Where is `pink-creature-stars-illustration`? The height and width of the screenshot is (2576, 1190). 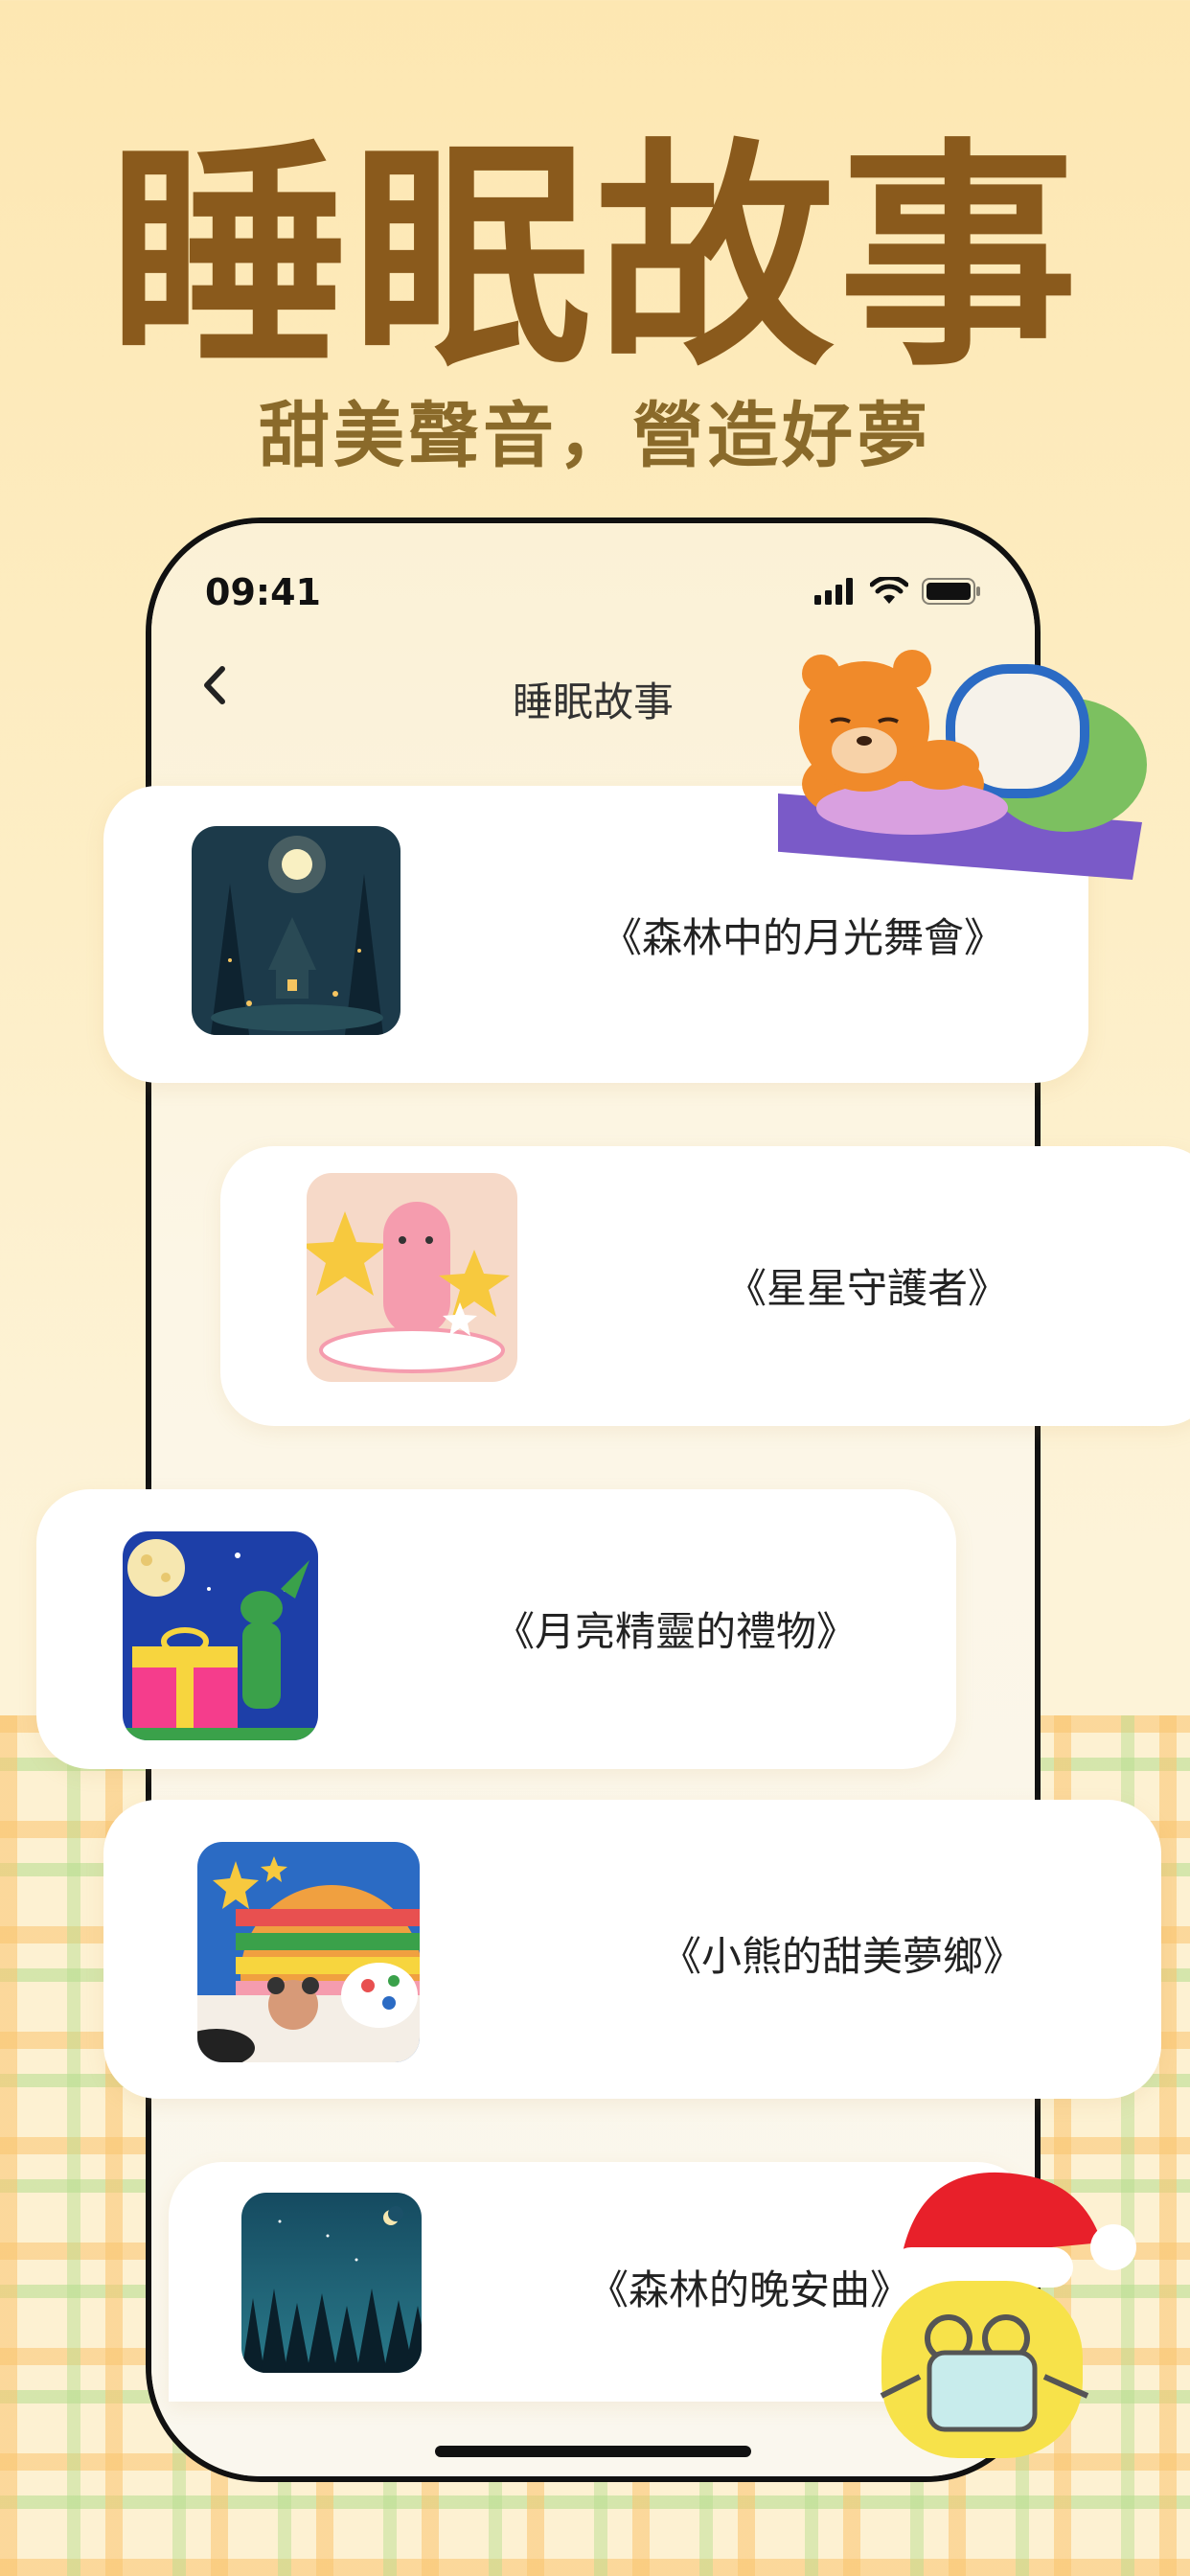 pink-creature-stars-illustration is located at coordinates (412, 1277).